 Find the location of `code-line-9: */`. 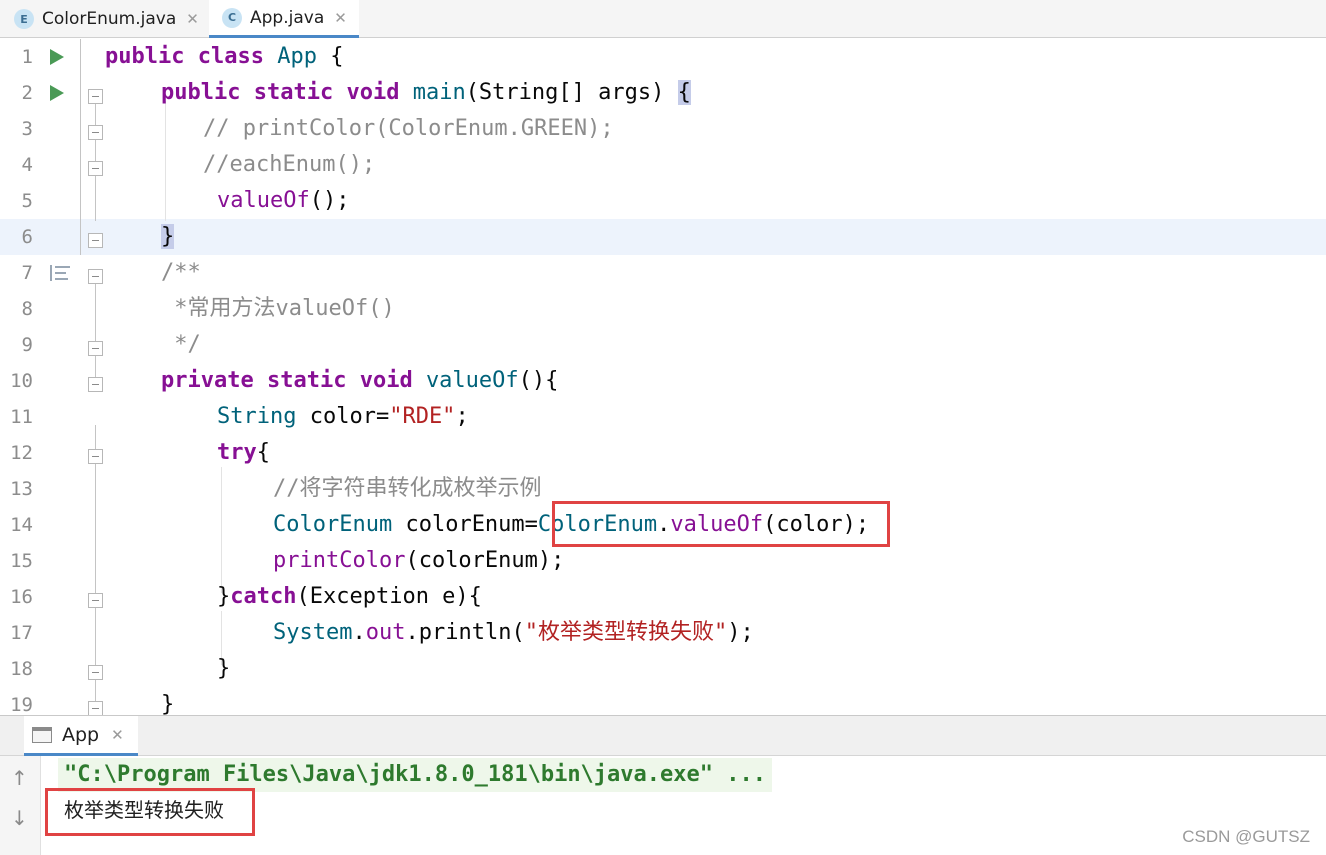

code-line-9: */ is located at coordinates (181, 344).